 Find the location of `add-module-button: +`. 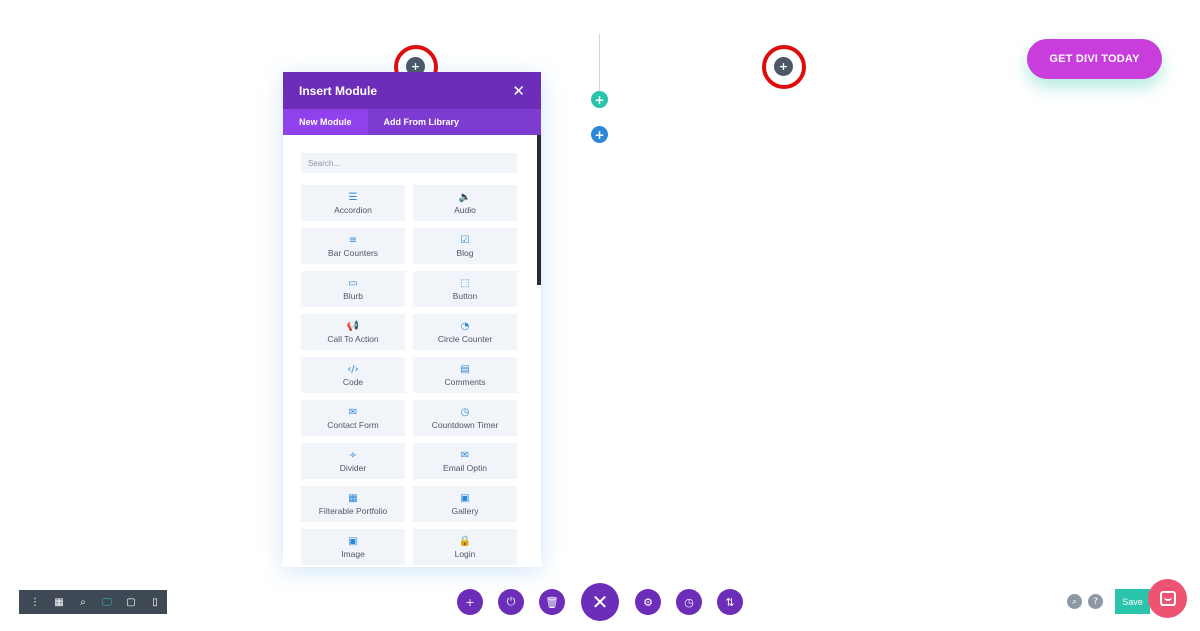

add-module-button: + is located at coordinates (783, 66).